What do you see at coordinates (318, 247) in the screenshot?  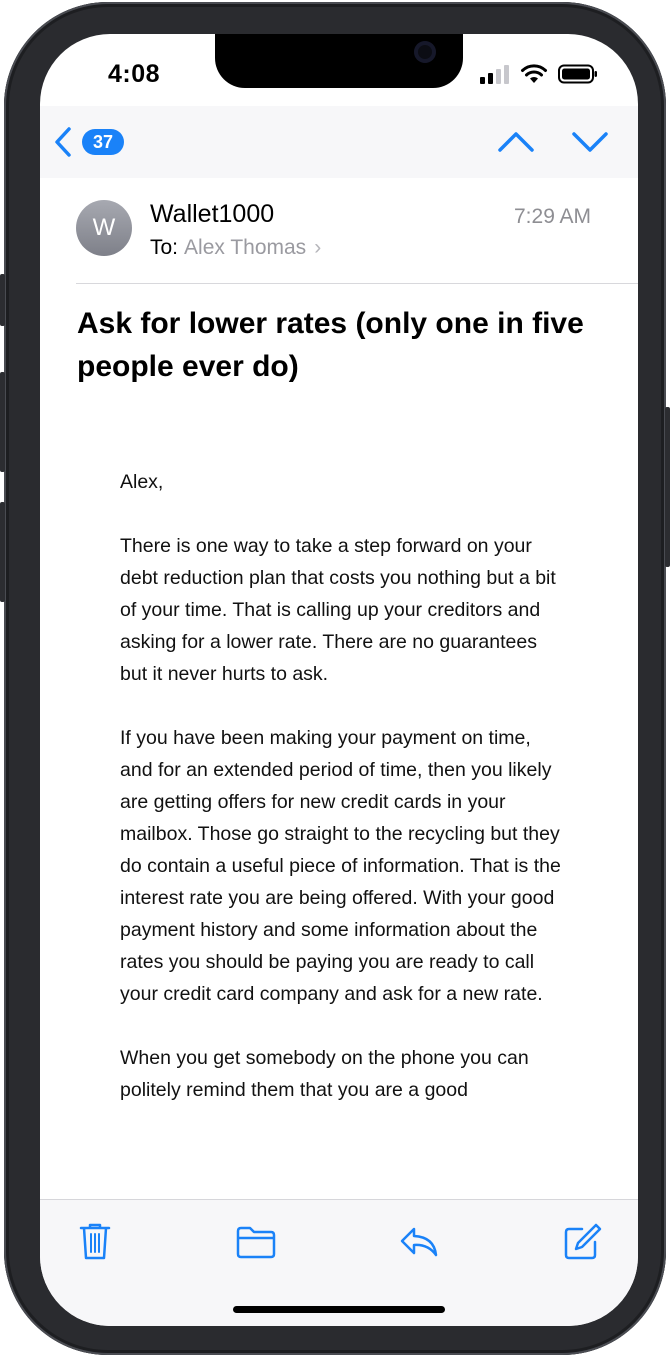 I see `chevron-right-icon: ›` at bounding box center [318, 247].